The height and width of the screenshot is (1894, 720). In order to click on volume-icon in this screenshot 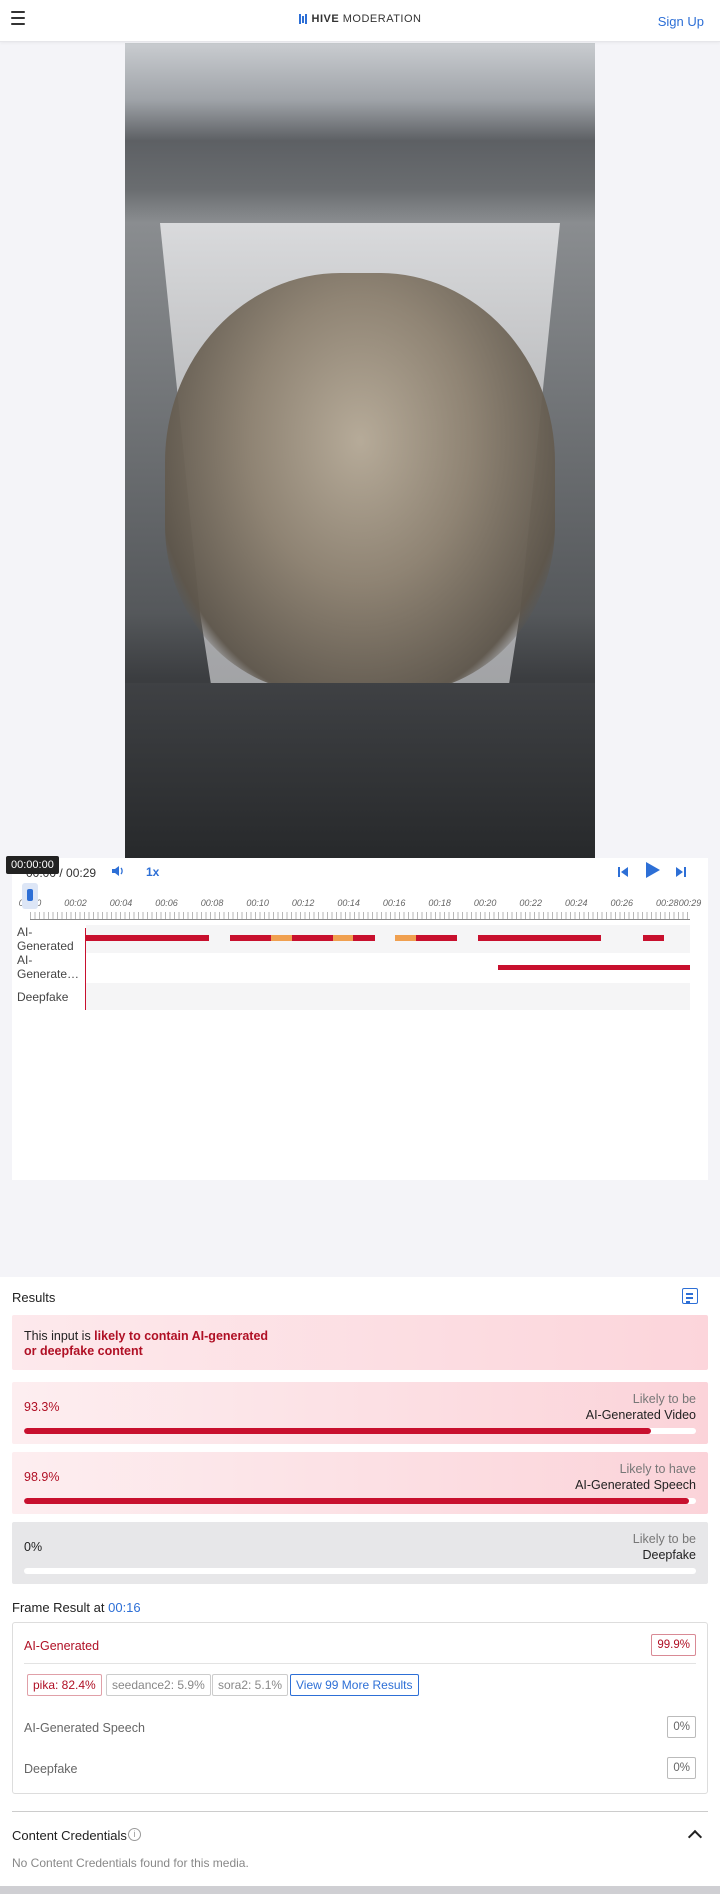, I will do `click(118, 871)`.